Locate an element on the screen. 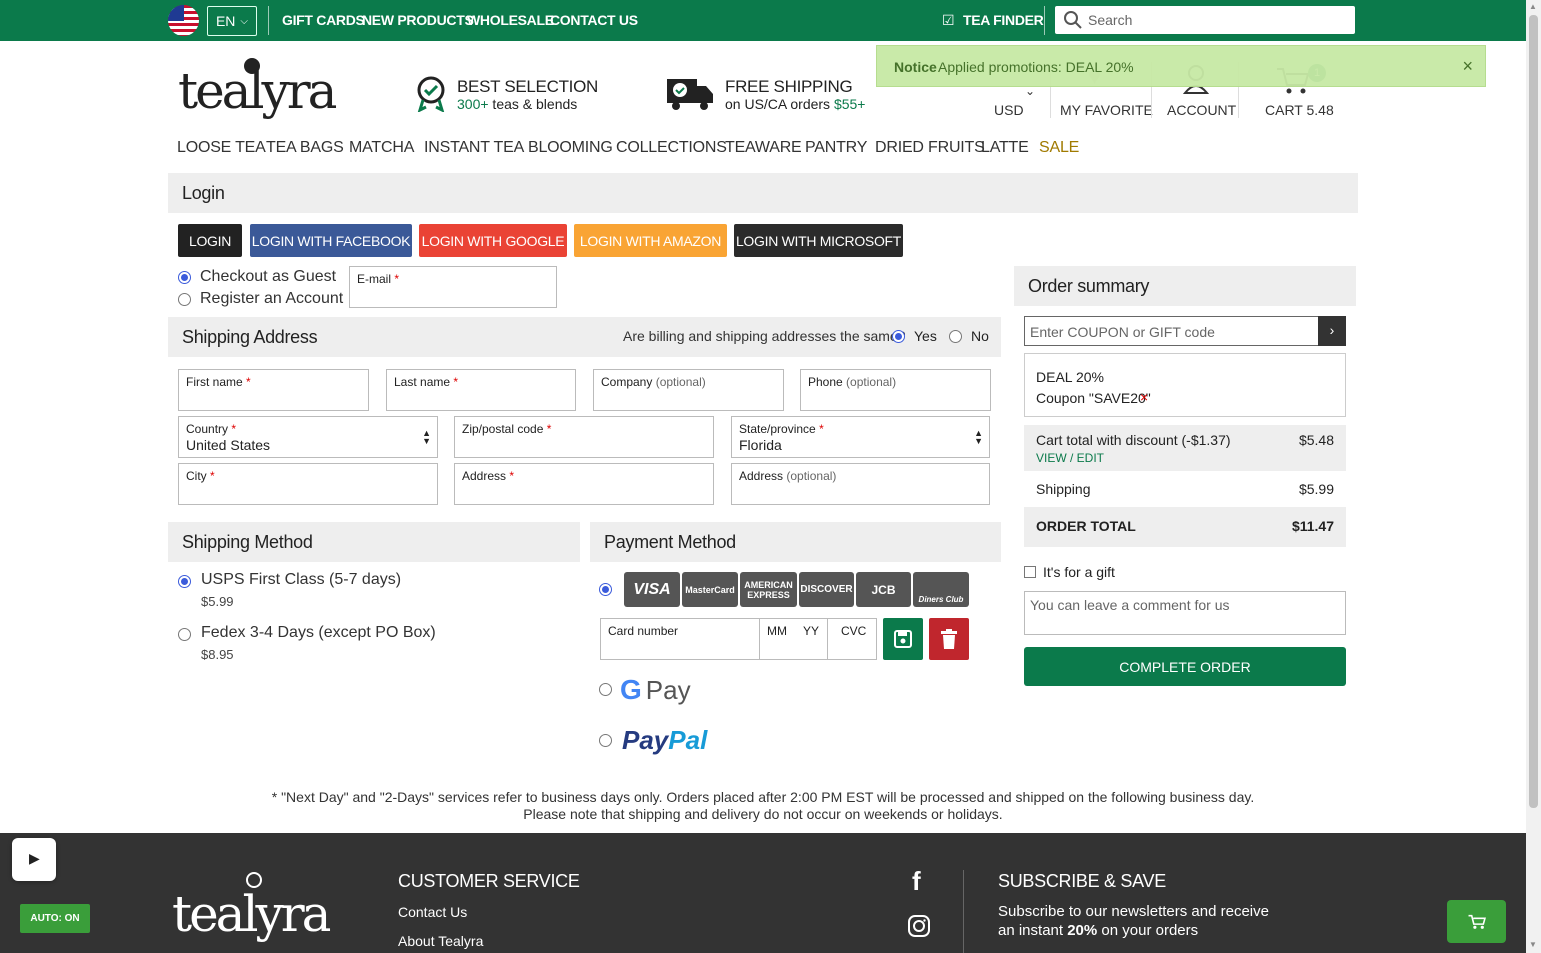 This screenshot has height=953, width=1541. nav-teaware: TEAWARE is located at coordinates (763, 148).